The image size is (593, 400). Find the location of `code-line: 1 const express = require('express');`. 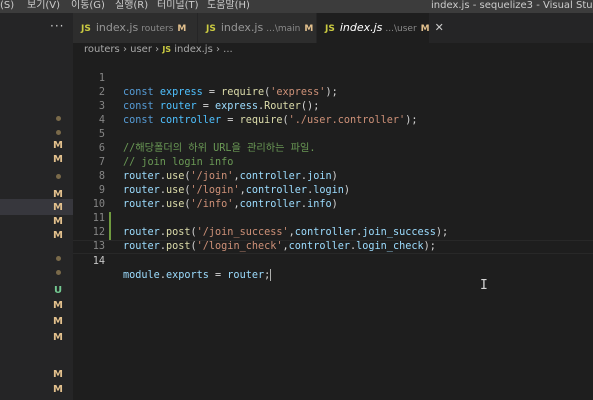

code-line: 1 const express = require('express'); is located at coordinates (333, 78).